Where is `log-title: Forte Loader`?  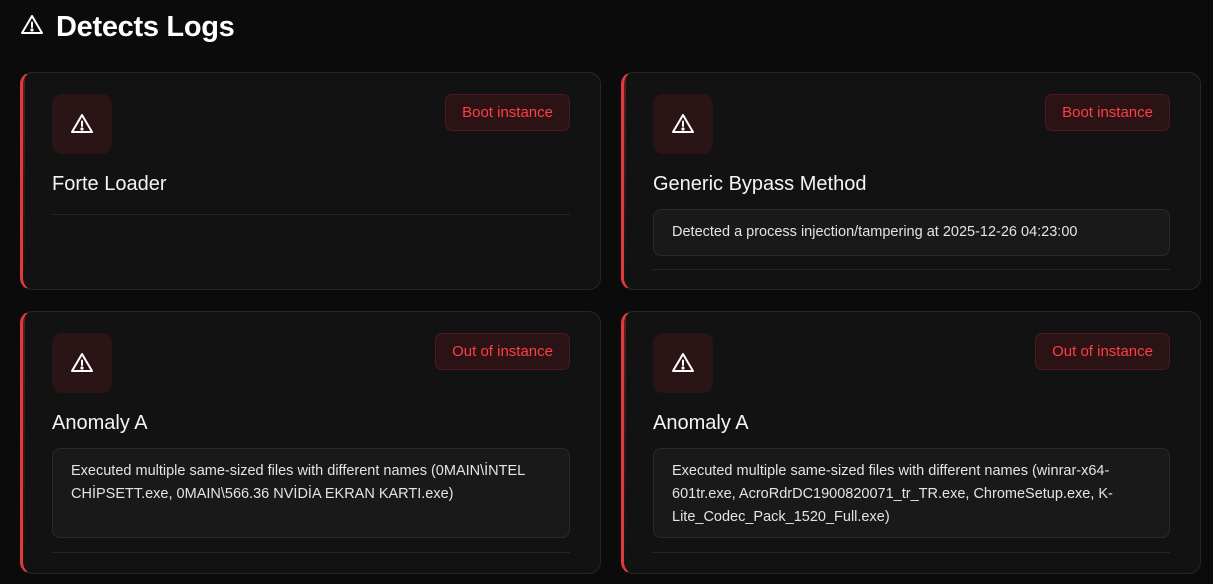 log-title: Forte Loader is located at coordinates (109, 184).